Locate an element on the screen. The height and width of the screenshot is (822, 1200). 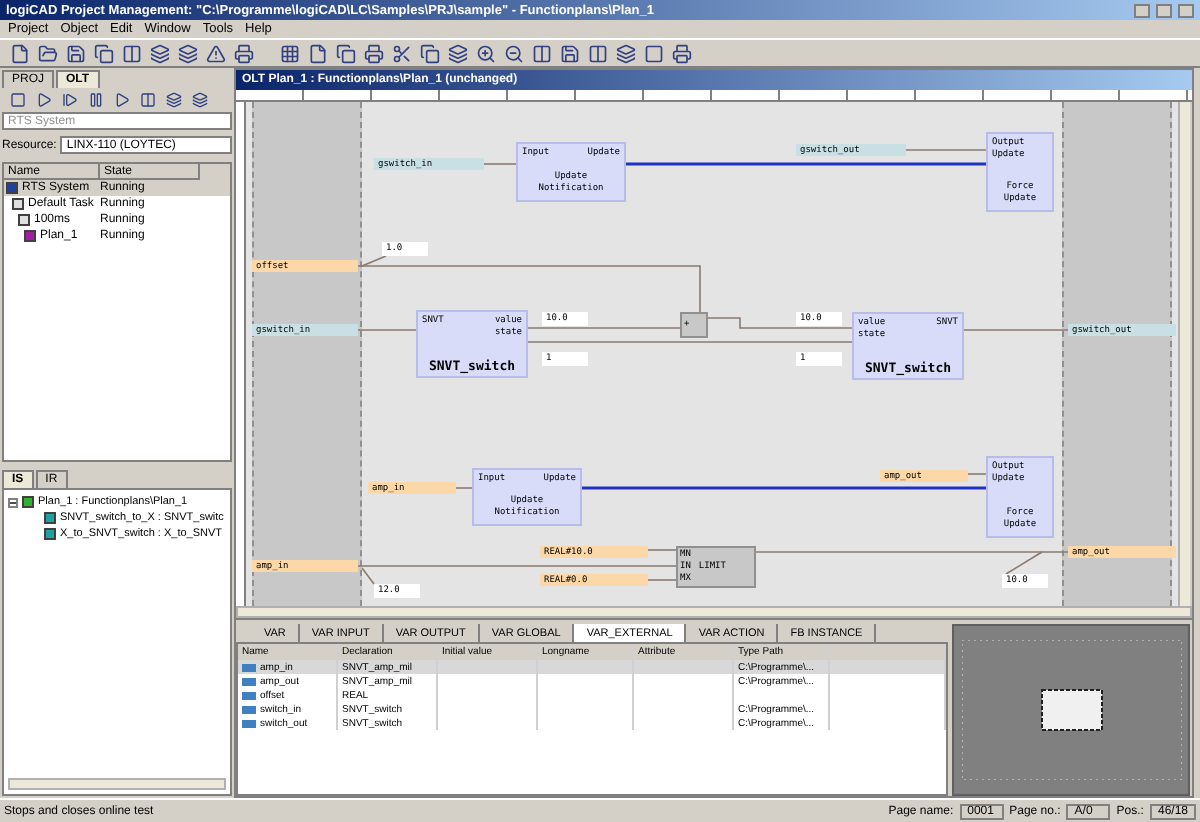
minimize-button is located at coordinates (1142, 10).